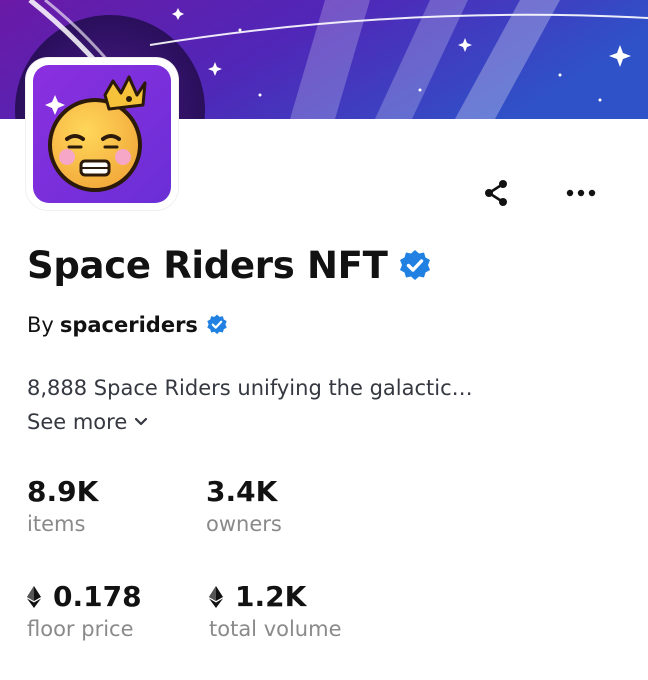  Describe the element at coordinates (244, 524) in the screenshot. I see `stat-label: owners` at that location.